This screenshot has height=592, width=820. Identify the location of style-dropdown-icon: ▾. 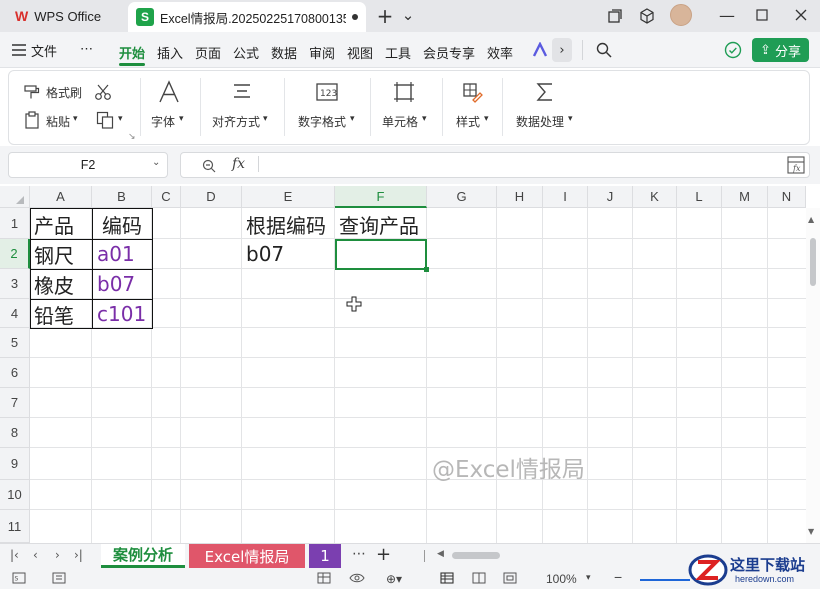
(486, 118).